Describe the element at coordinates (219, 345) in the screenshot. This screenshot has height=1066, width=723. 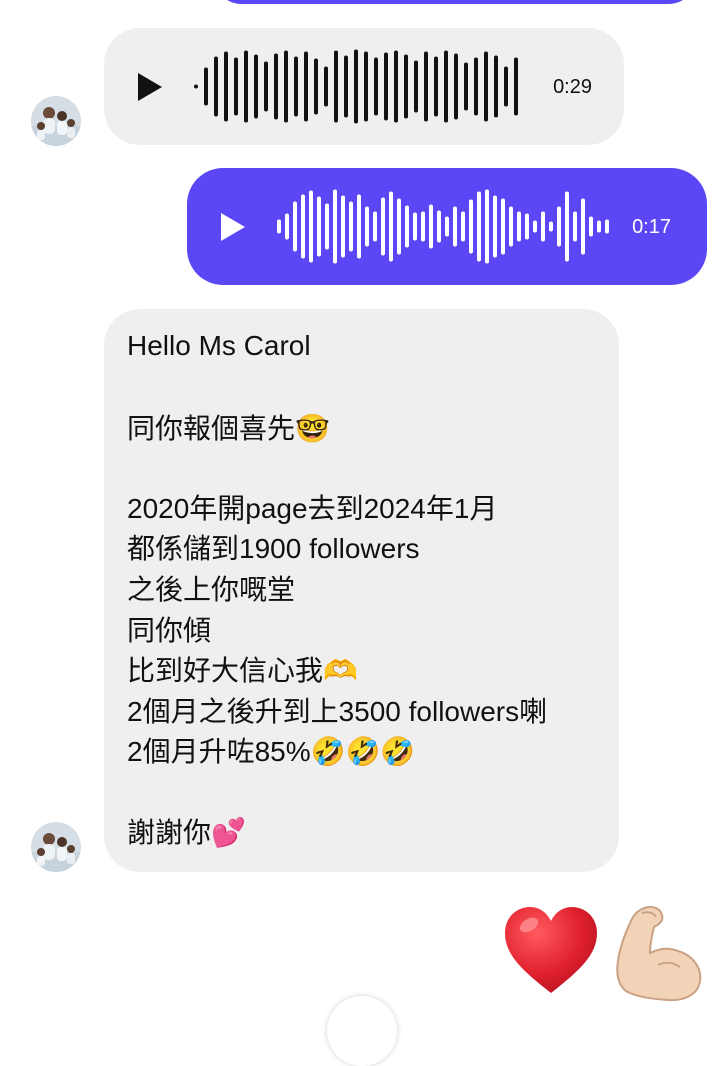
I see `message-line: Hello Ms Carol` at that location.